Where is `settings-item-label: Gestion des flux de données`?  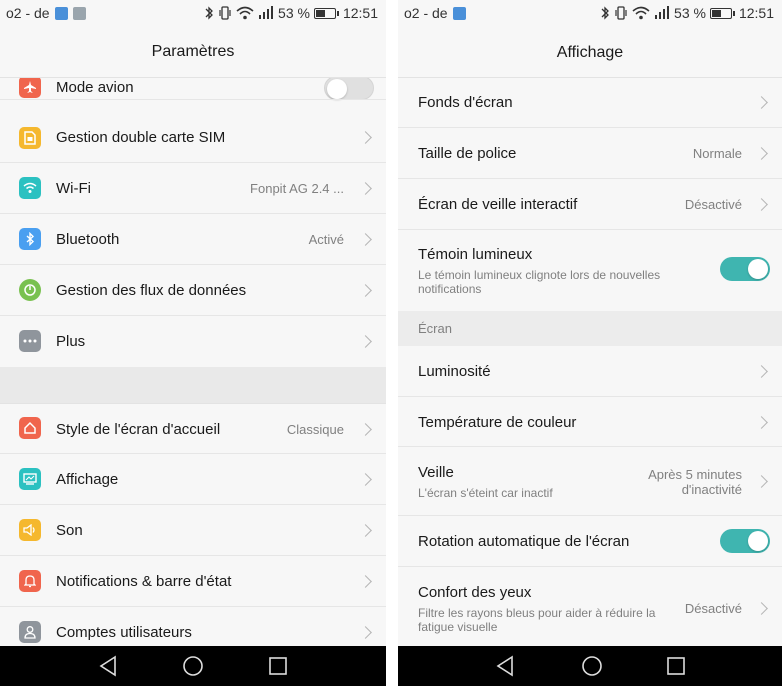
settings-item-label: Gestion des flux de données is located at coordinates (151, 290).